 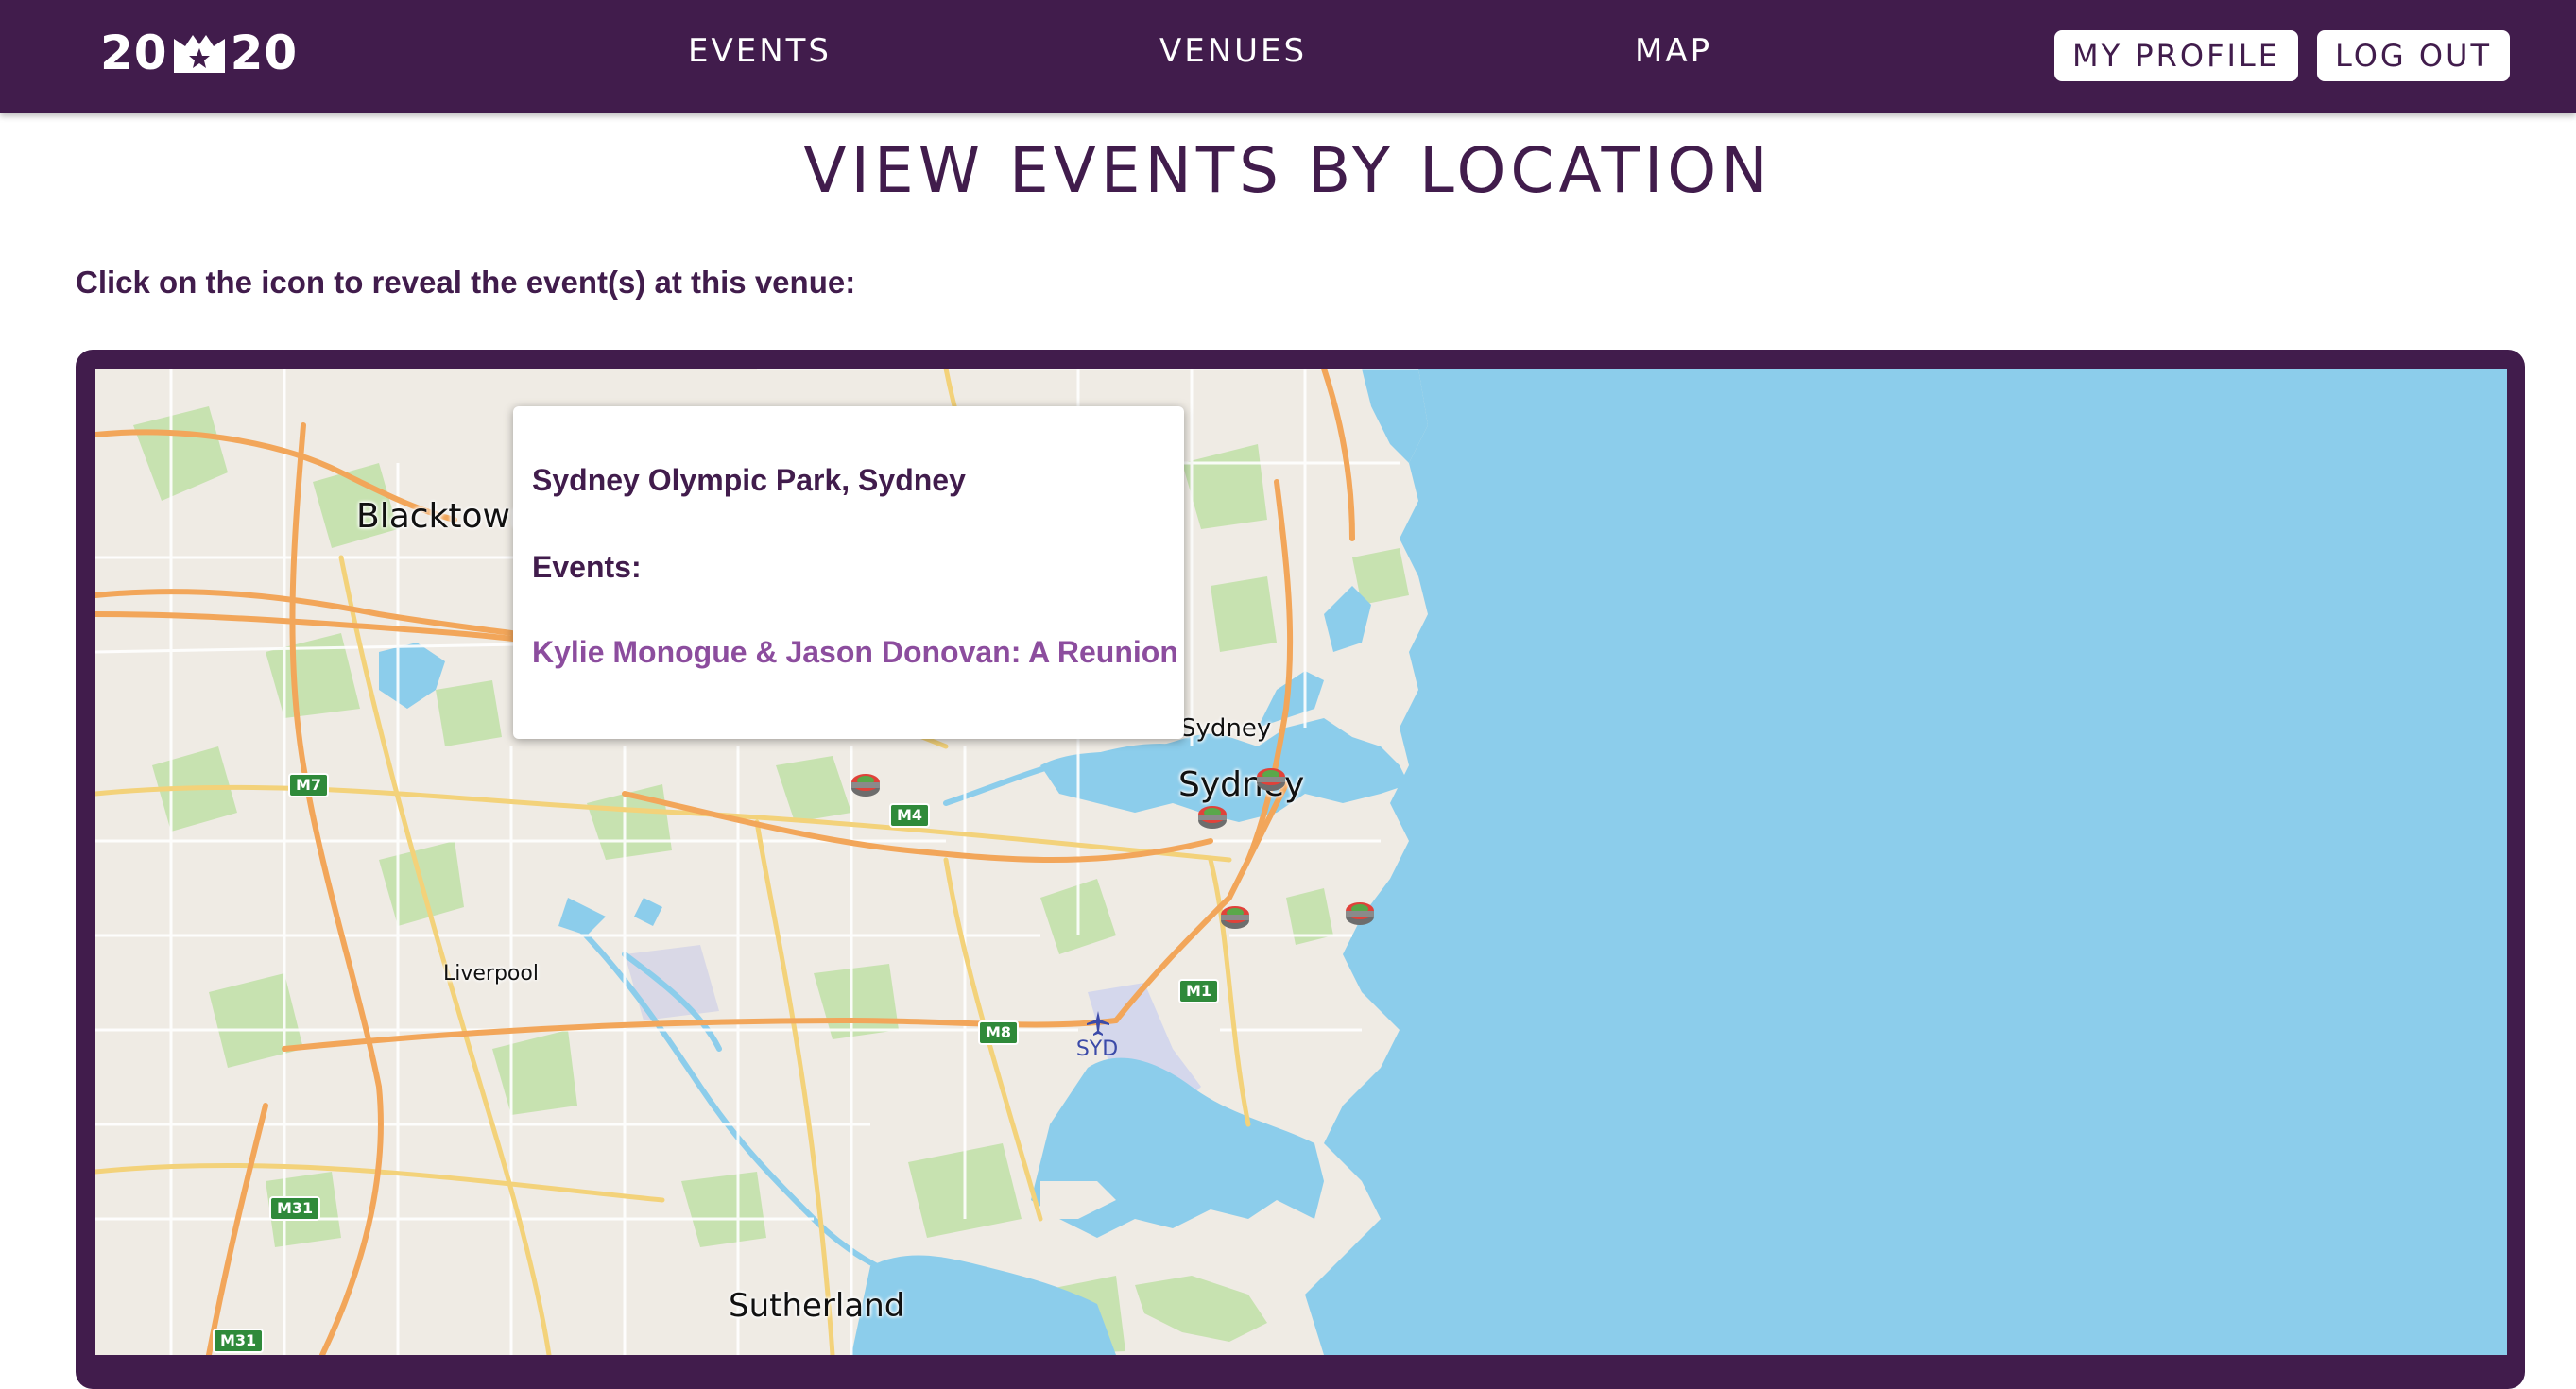 What do you see at coordinates (2176, 55) in the screenshot?
I see `my-profile-button: MY PROFILE` at bounding box center [2176, 55].